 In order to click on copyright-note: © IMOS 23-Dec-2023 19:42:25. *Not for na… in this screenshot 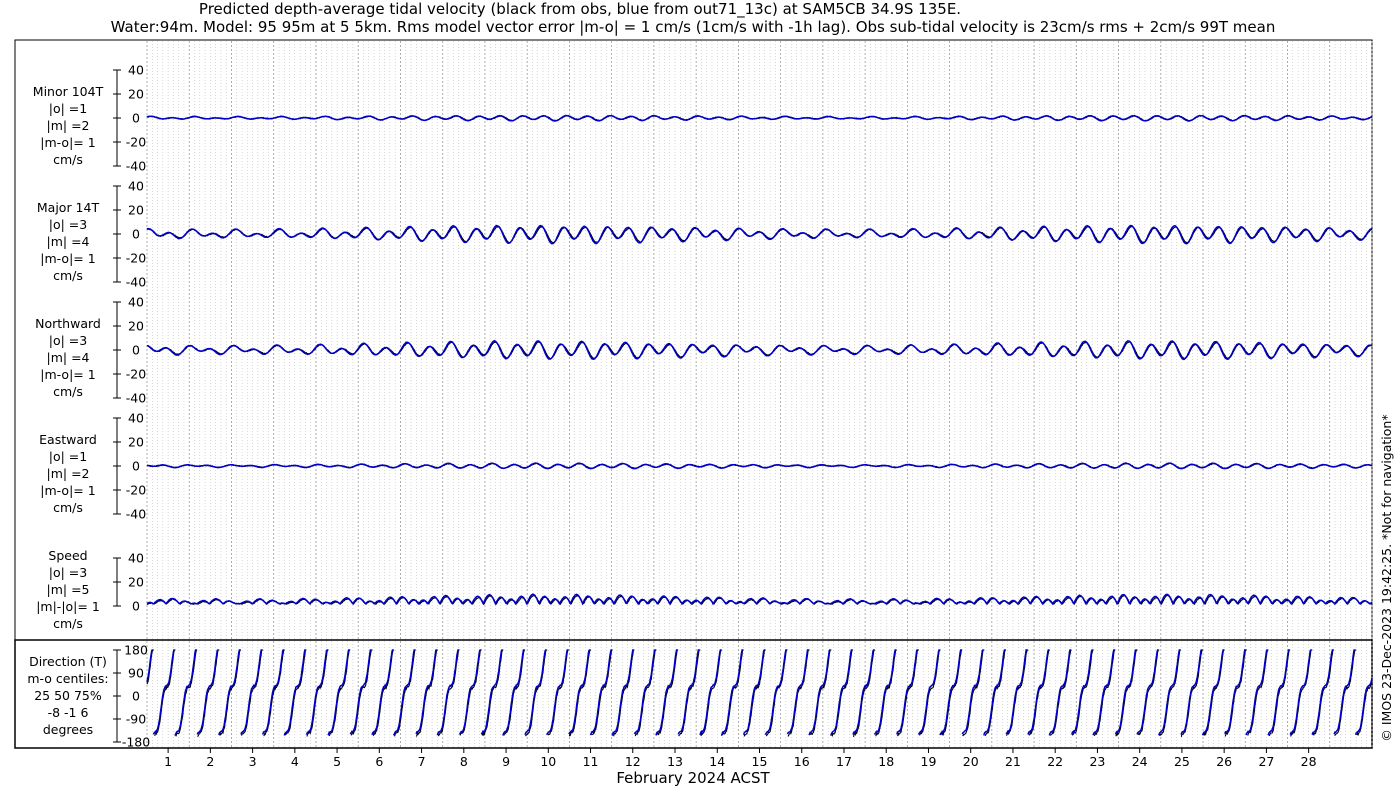, I will do `click(1386, 577)`.